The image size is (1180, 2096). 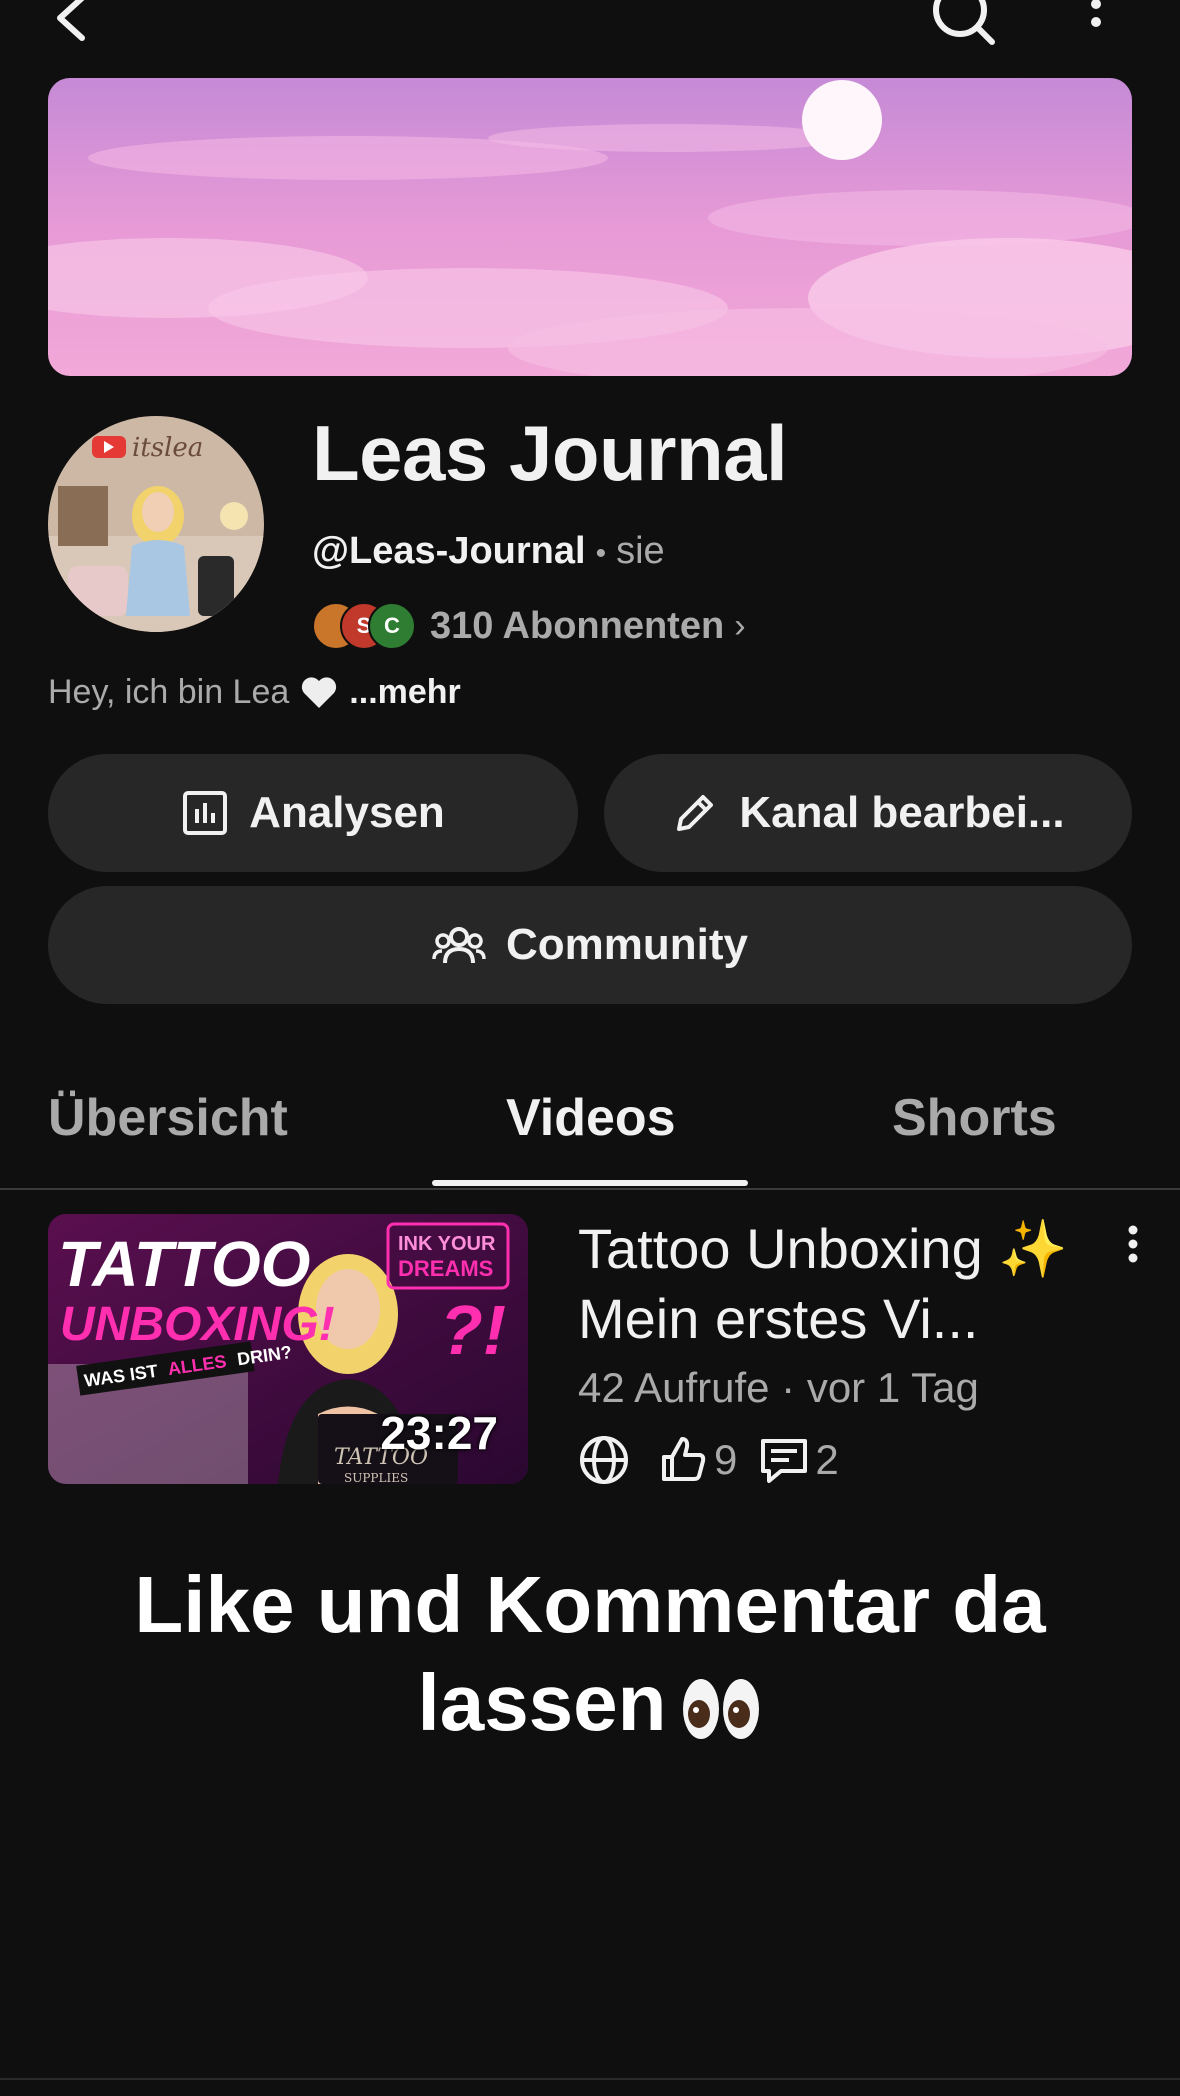 I want to click on subscriber-avatars: S C, so click(x=367, y=626).